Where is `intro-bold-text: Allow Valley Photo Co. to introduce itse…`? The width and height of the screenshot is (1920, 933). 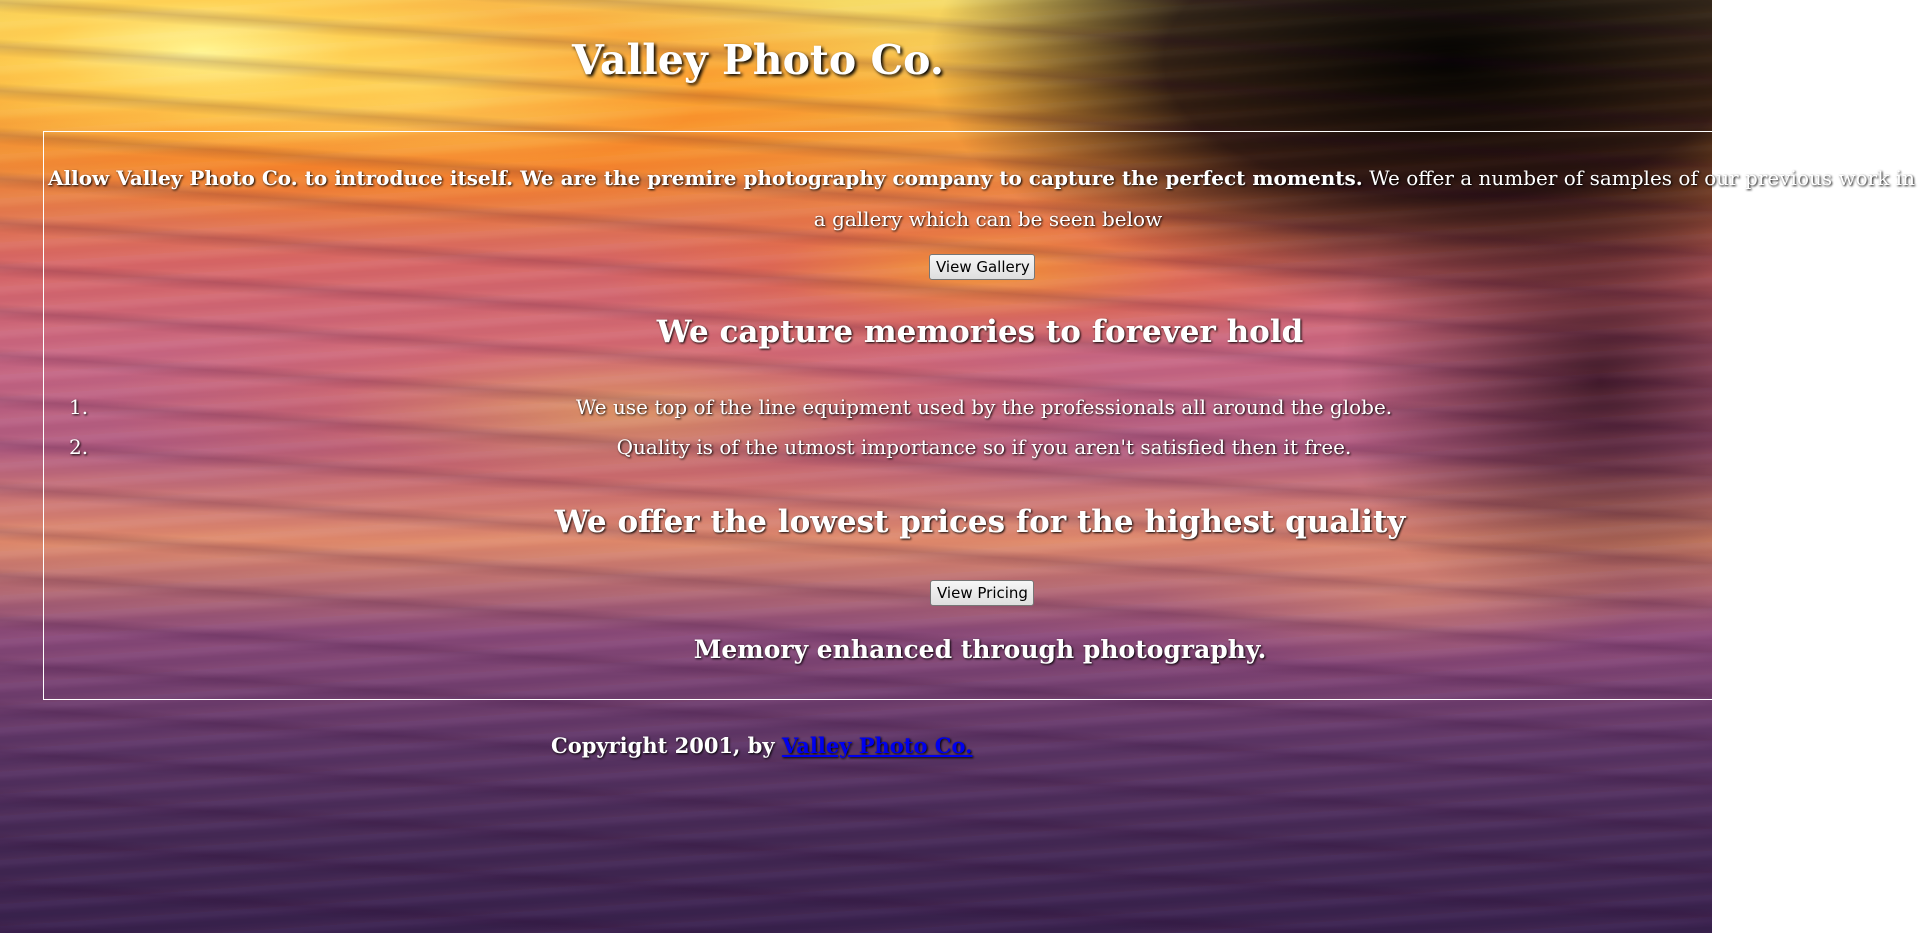 intro-bold-text: Allow Valley Photo Co. to introduce itse… is located at coordinates (705, 178).